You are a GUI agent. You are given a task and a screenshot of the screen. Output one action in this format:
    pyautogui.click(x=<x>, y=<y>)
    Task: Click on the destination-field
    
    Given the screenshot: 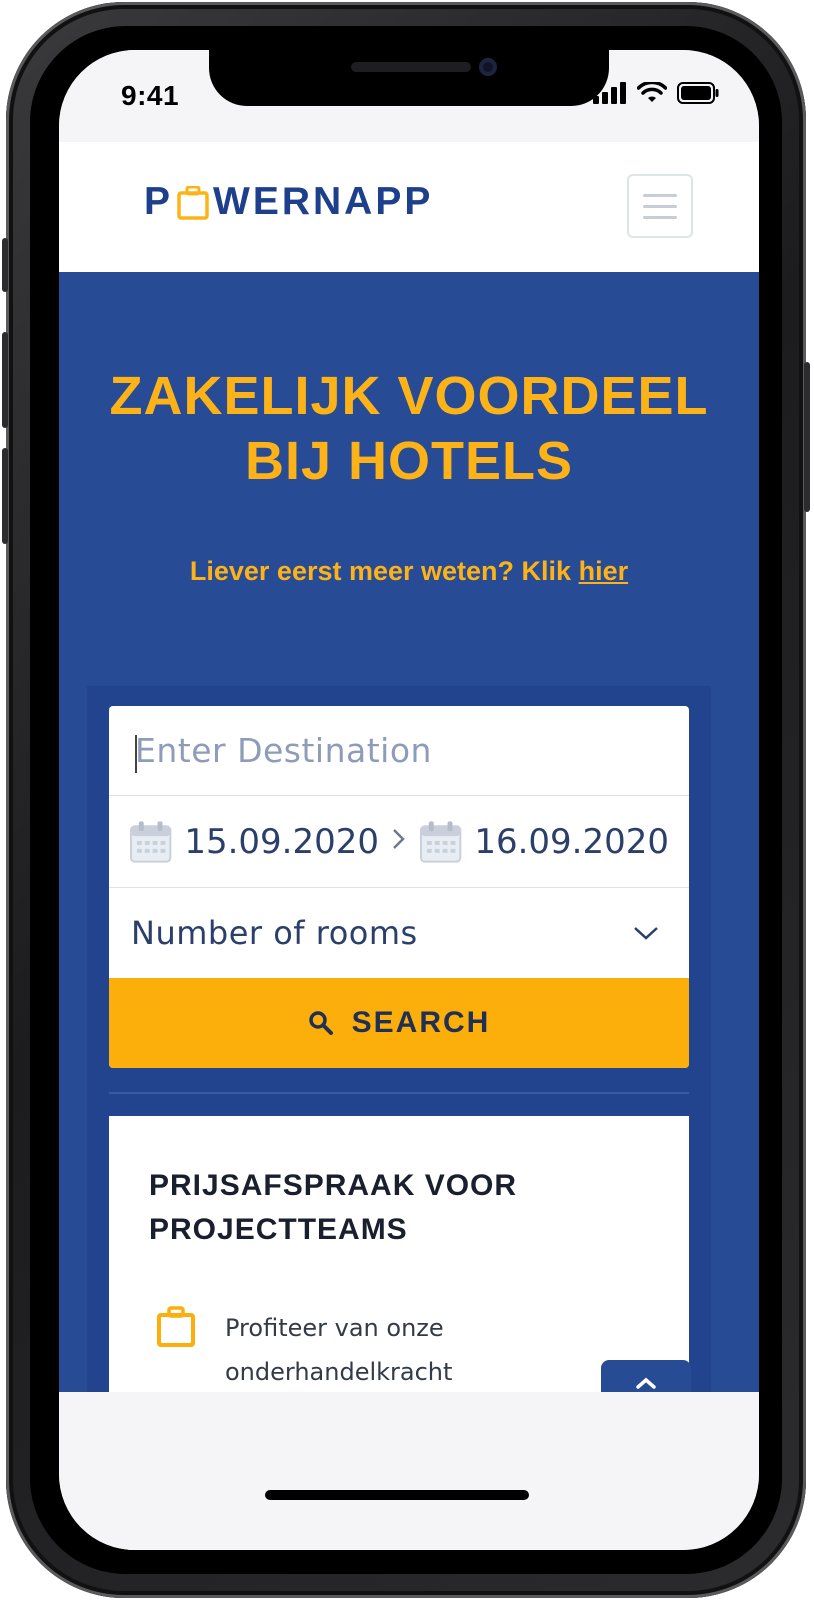 What is the action you would take?
    pyautogui.click(x=399, y=751)
    